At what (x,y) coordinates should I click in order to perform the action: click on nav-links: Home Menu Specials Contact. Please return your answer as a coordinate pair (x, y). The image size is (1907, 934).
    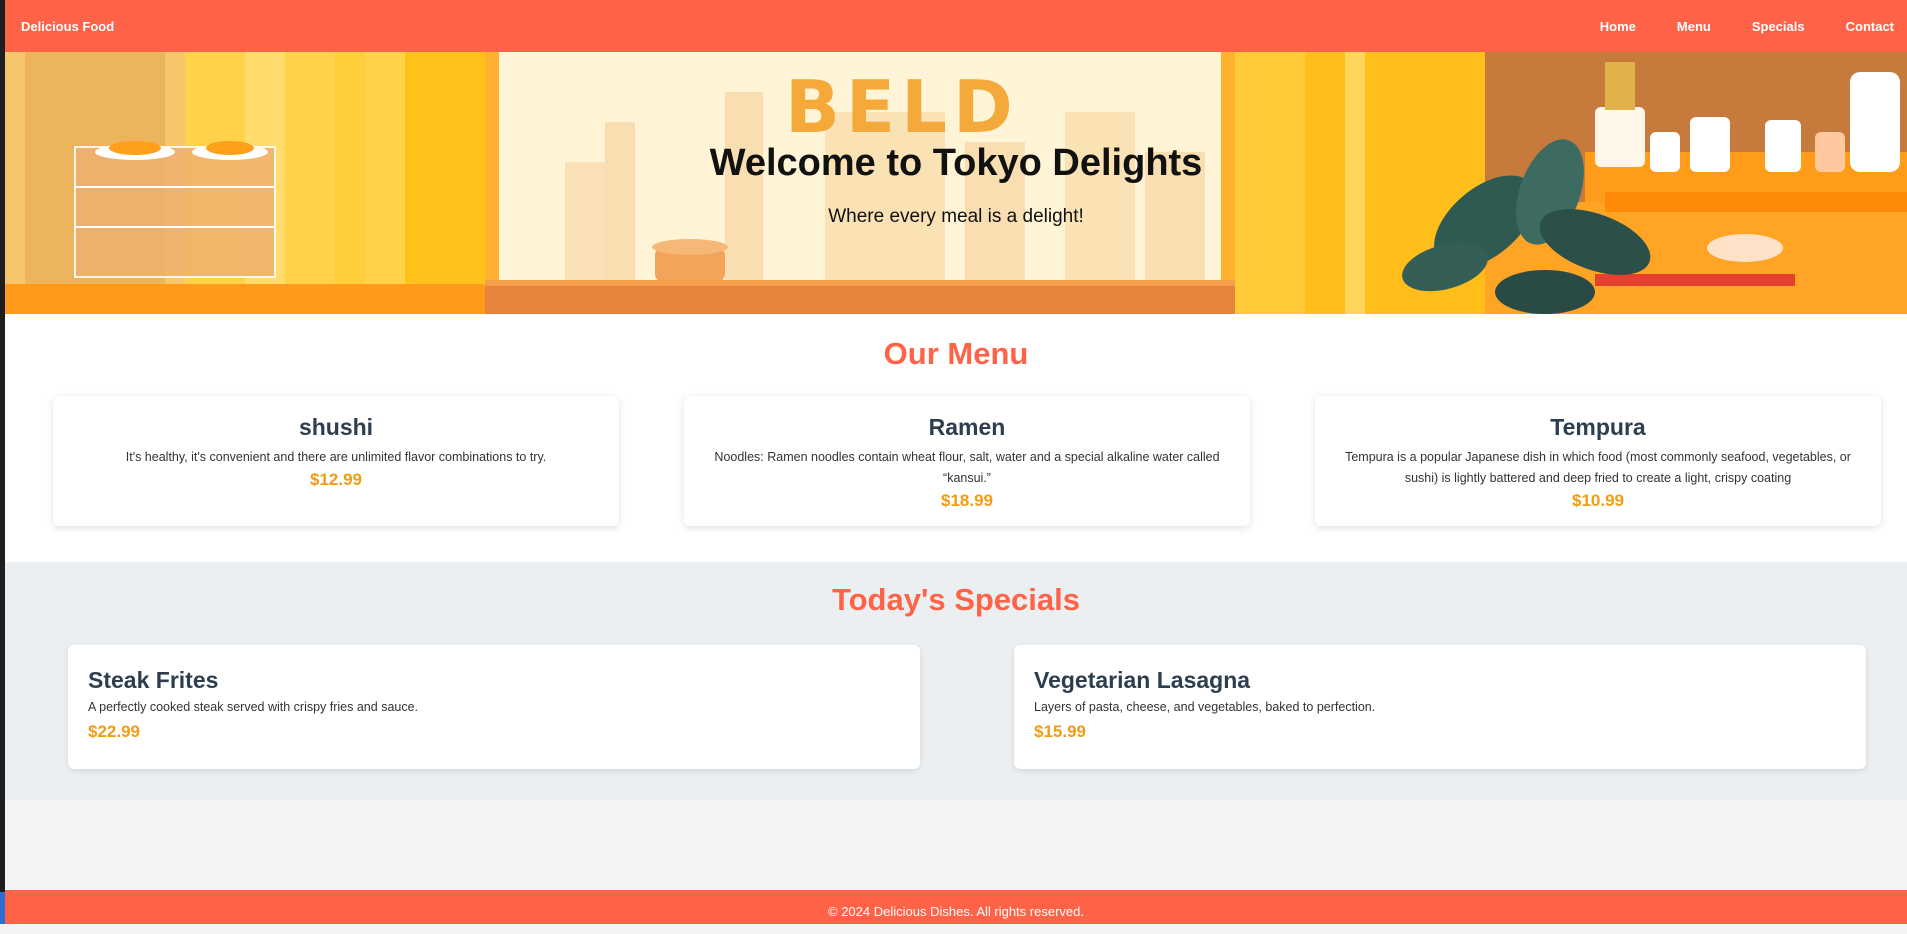
    Looking at the image, I should click on (1733, 26).